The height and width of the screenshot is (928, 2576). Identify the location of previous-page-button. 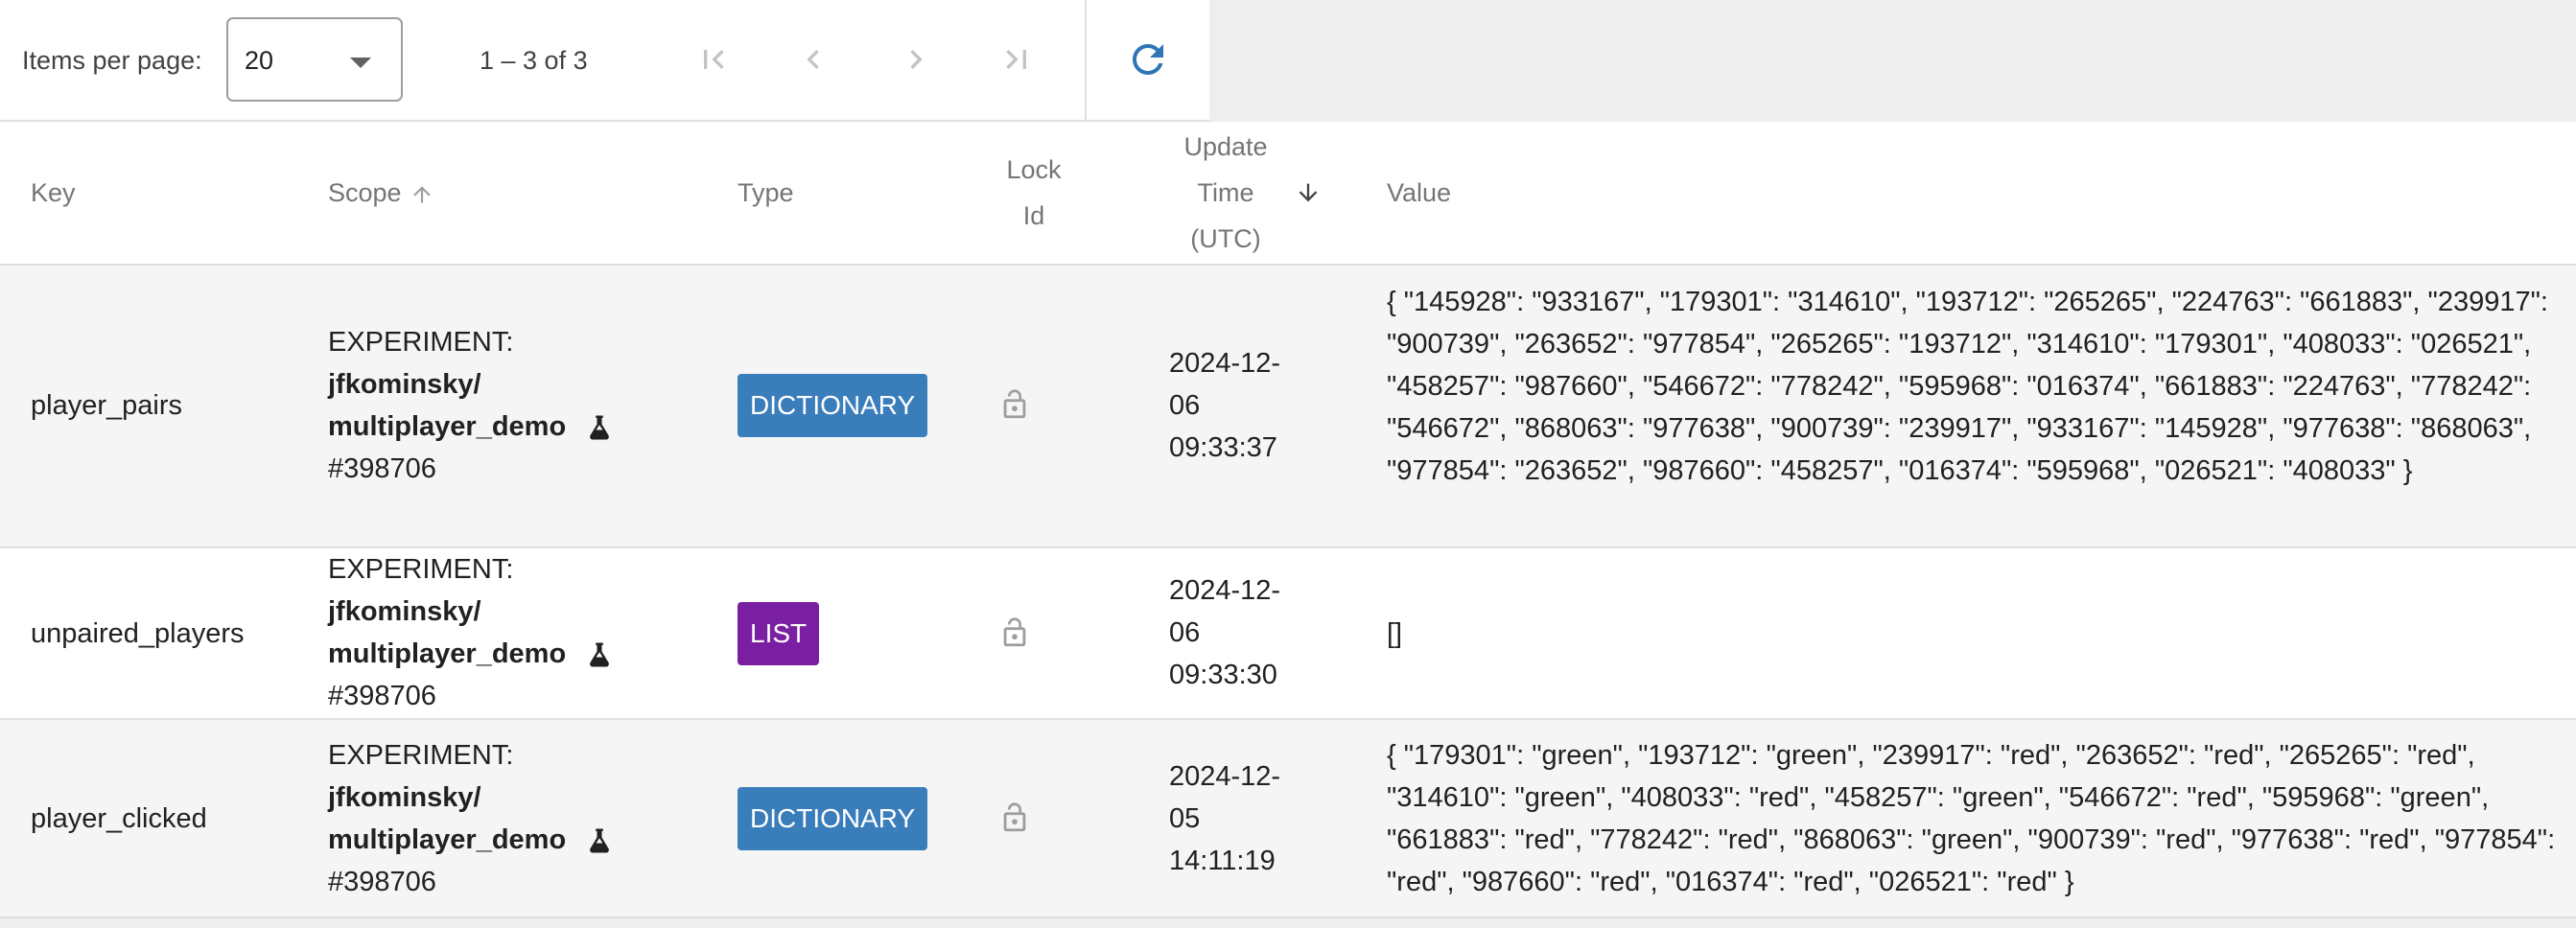
(813, 59).